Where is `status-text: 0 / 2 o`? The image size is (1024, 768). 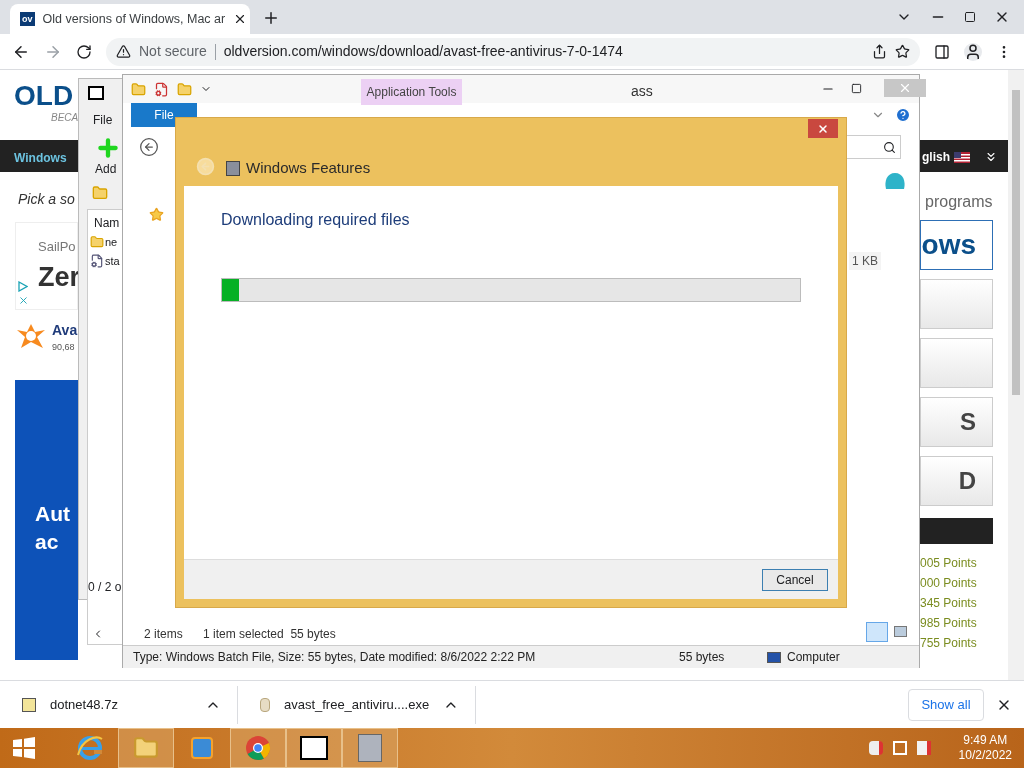
status-text: 0 / 2 o is located at coordinates (105, 587).